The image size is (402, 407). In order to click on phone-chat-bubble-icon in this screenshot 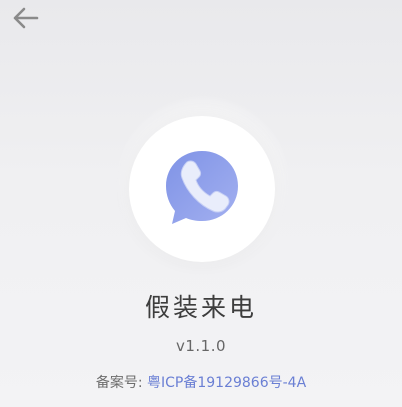, I will do `click(202, 189)`.